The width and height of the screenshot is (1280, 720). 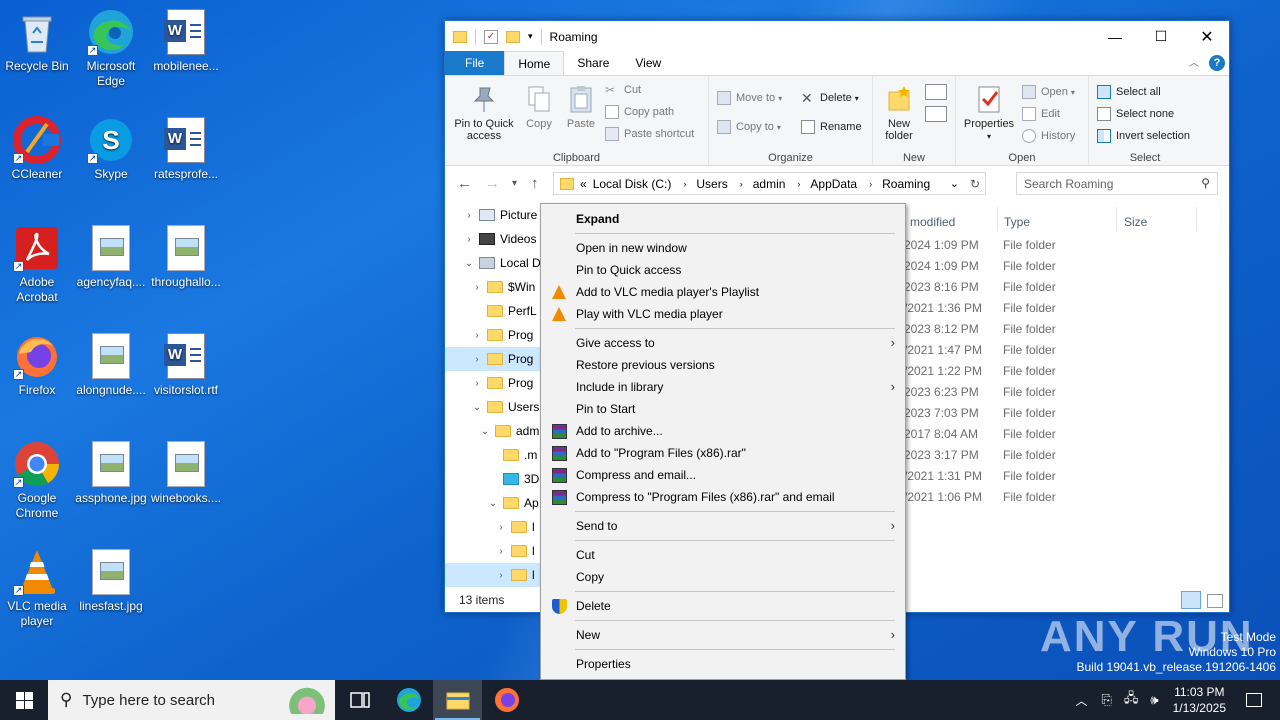 I want to click on tree-item: › $Win, so click(x=493, y=287).